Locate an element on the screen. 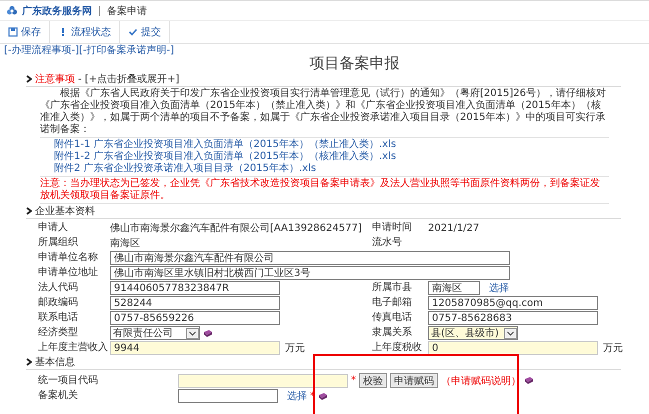 The image size is (649, 414). field-value: 佛山市南海景尔鑫汽车配件有限公司[AA13928624577] is located at coordinates (236, 228).